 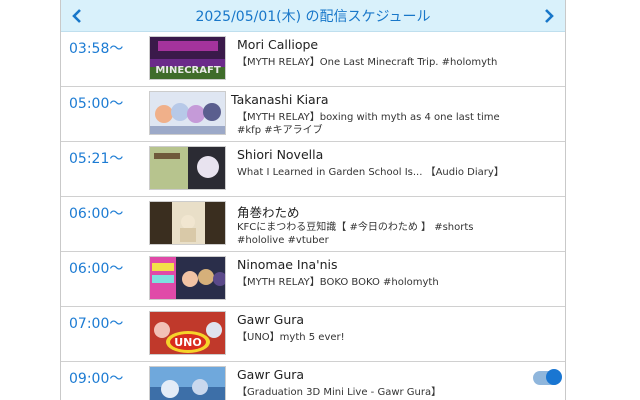 I want to click on streamer-name: Takanashi Kiara, so click(x=280, y=99).